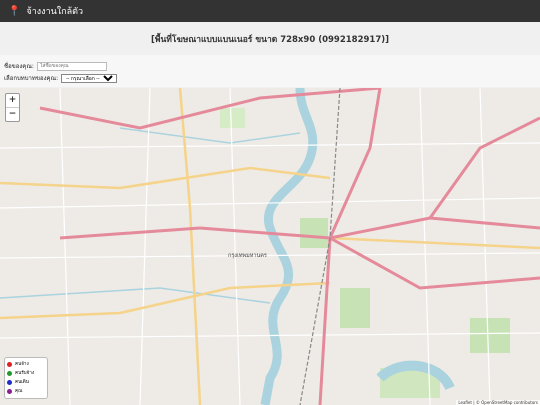 The height and width of the screenshot is (405, 540). What do you see at coordinates (14, 11) in the screenshot?
I see `map-pin-icon: 📍` at bounding box center [14, 11].